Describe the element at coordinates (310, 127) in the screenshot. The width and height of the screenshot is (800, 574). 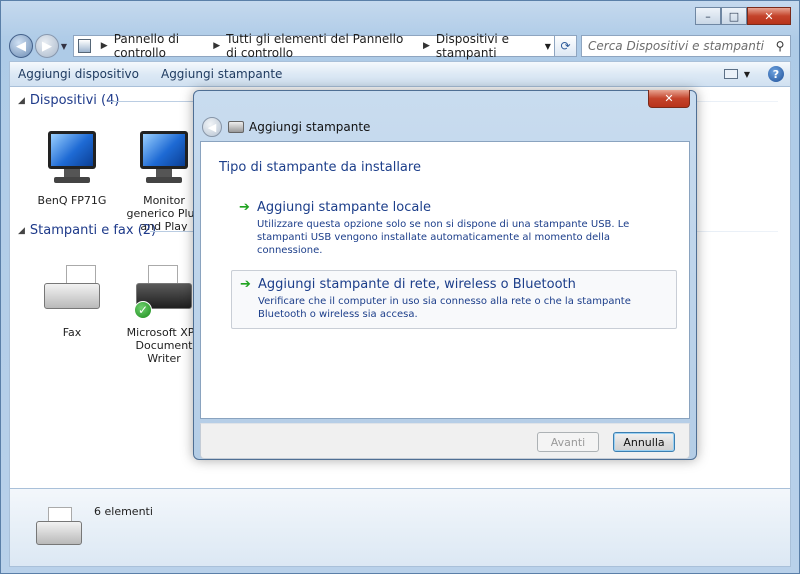
I see `dialog-title: Aggiungi stampante` at that location.